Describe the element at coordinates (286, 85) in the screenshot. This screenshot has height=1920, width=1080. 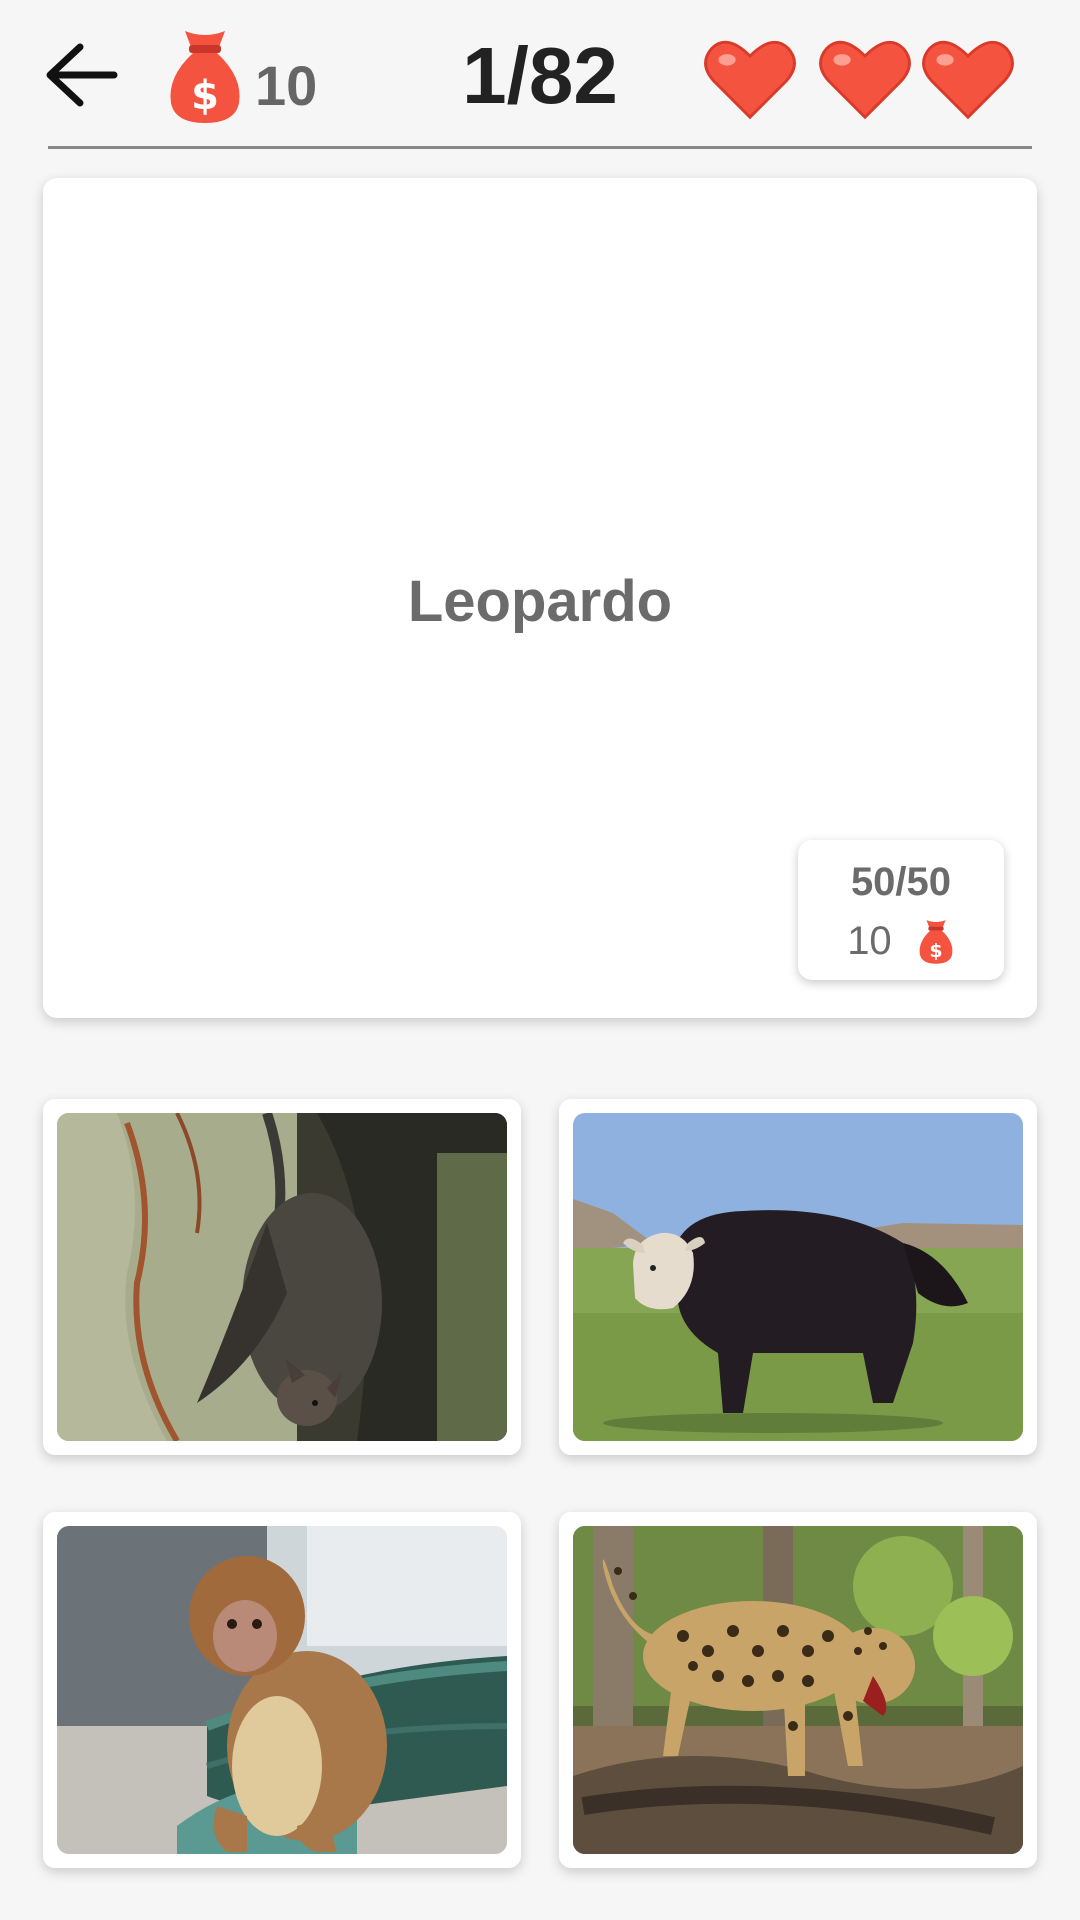
I see `coin-count: 10` at that location.